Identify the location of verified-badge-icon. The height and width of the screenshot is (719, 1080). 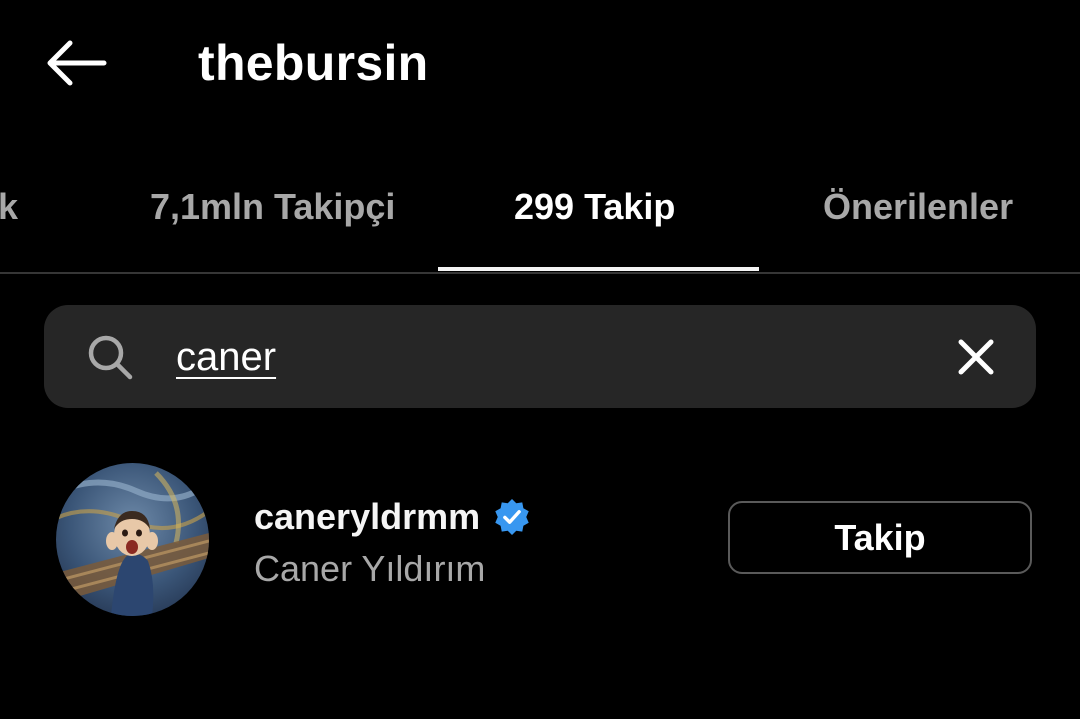
(512, 517).